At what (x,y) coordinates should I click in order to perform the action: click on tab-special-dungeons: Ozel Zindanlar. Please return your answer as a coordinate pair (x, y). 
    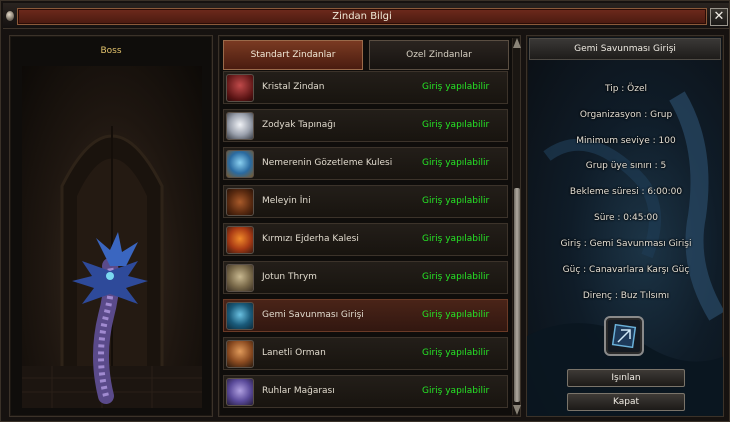
    Looking at the image, I should click on (439, 55).